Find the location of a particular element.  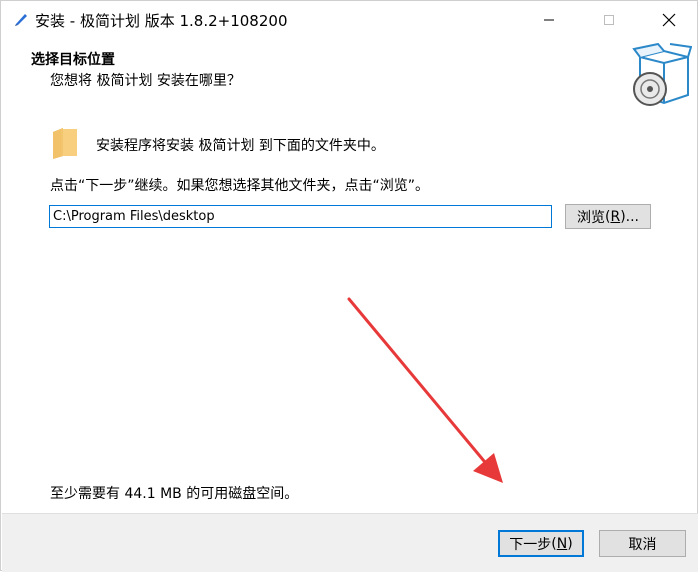

minimize-button is located at coordinates (549, 20).